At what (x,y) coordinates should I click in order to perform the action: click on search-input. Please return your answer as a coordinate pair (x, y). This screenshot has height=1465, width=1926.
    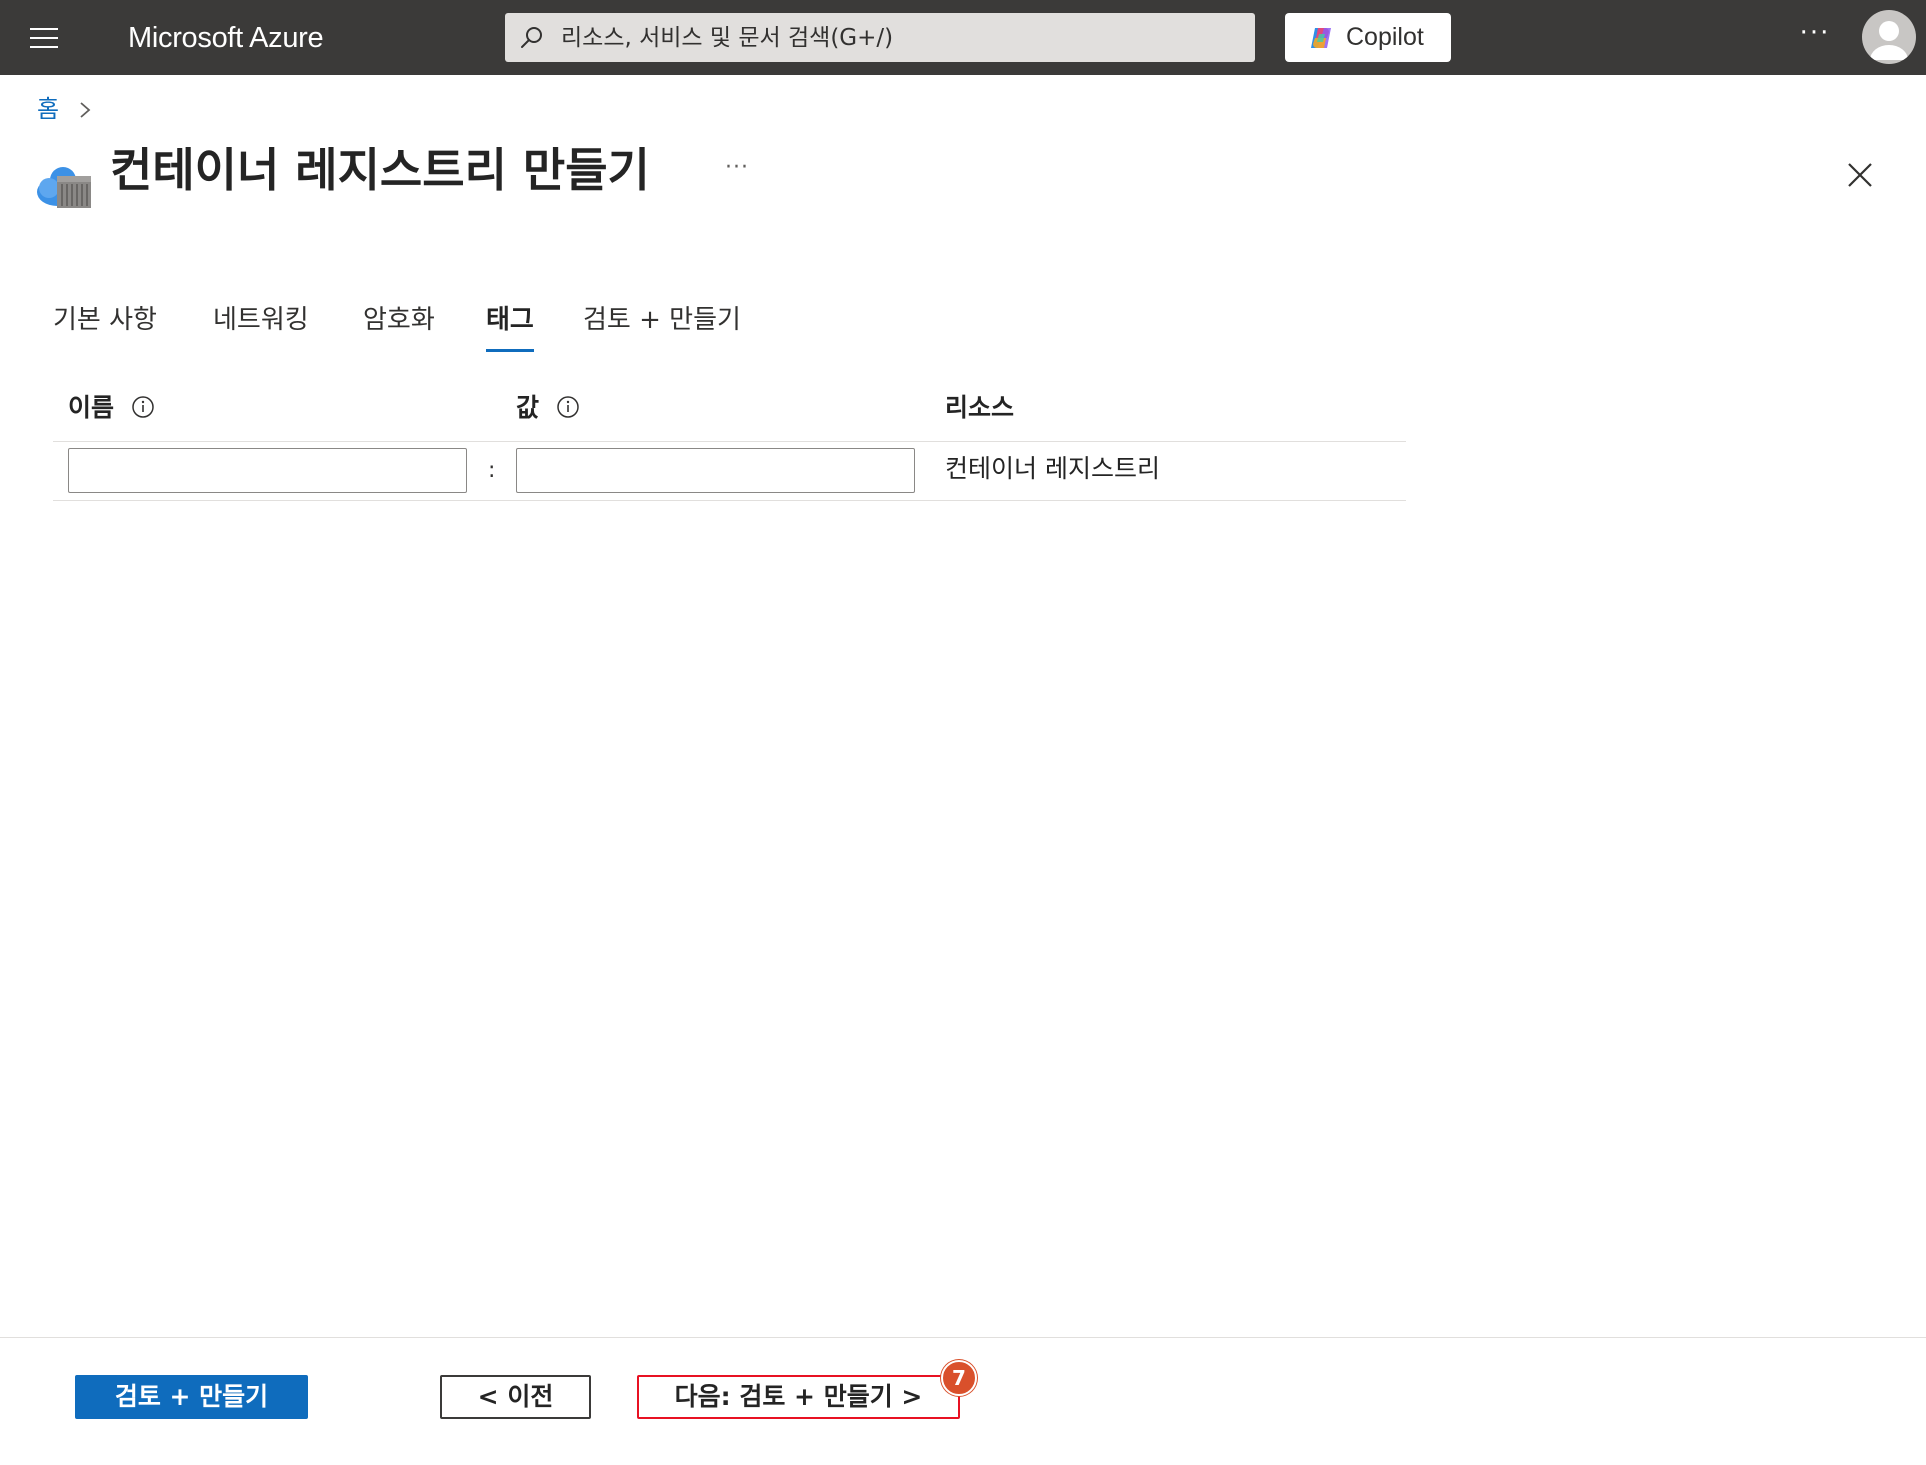
    Looking at the image, I should click on (901, 37).